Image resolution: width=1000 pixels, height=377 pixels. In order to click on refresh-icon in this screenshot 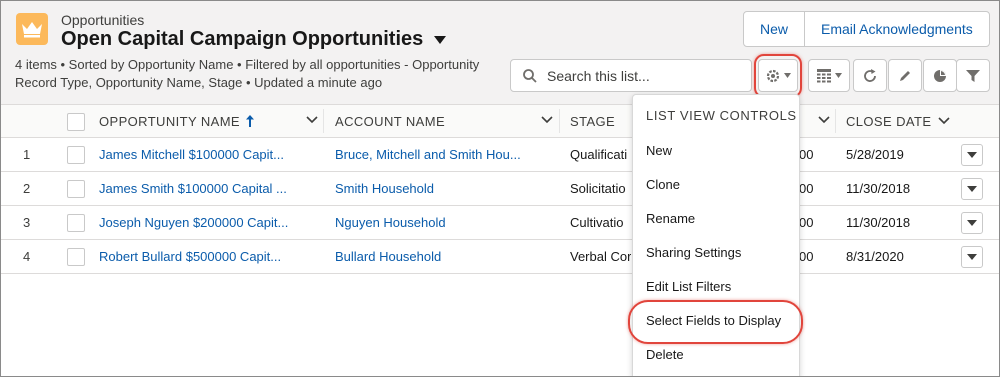, I will do `click(870, 75)`.